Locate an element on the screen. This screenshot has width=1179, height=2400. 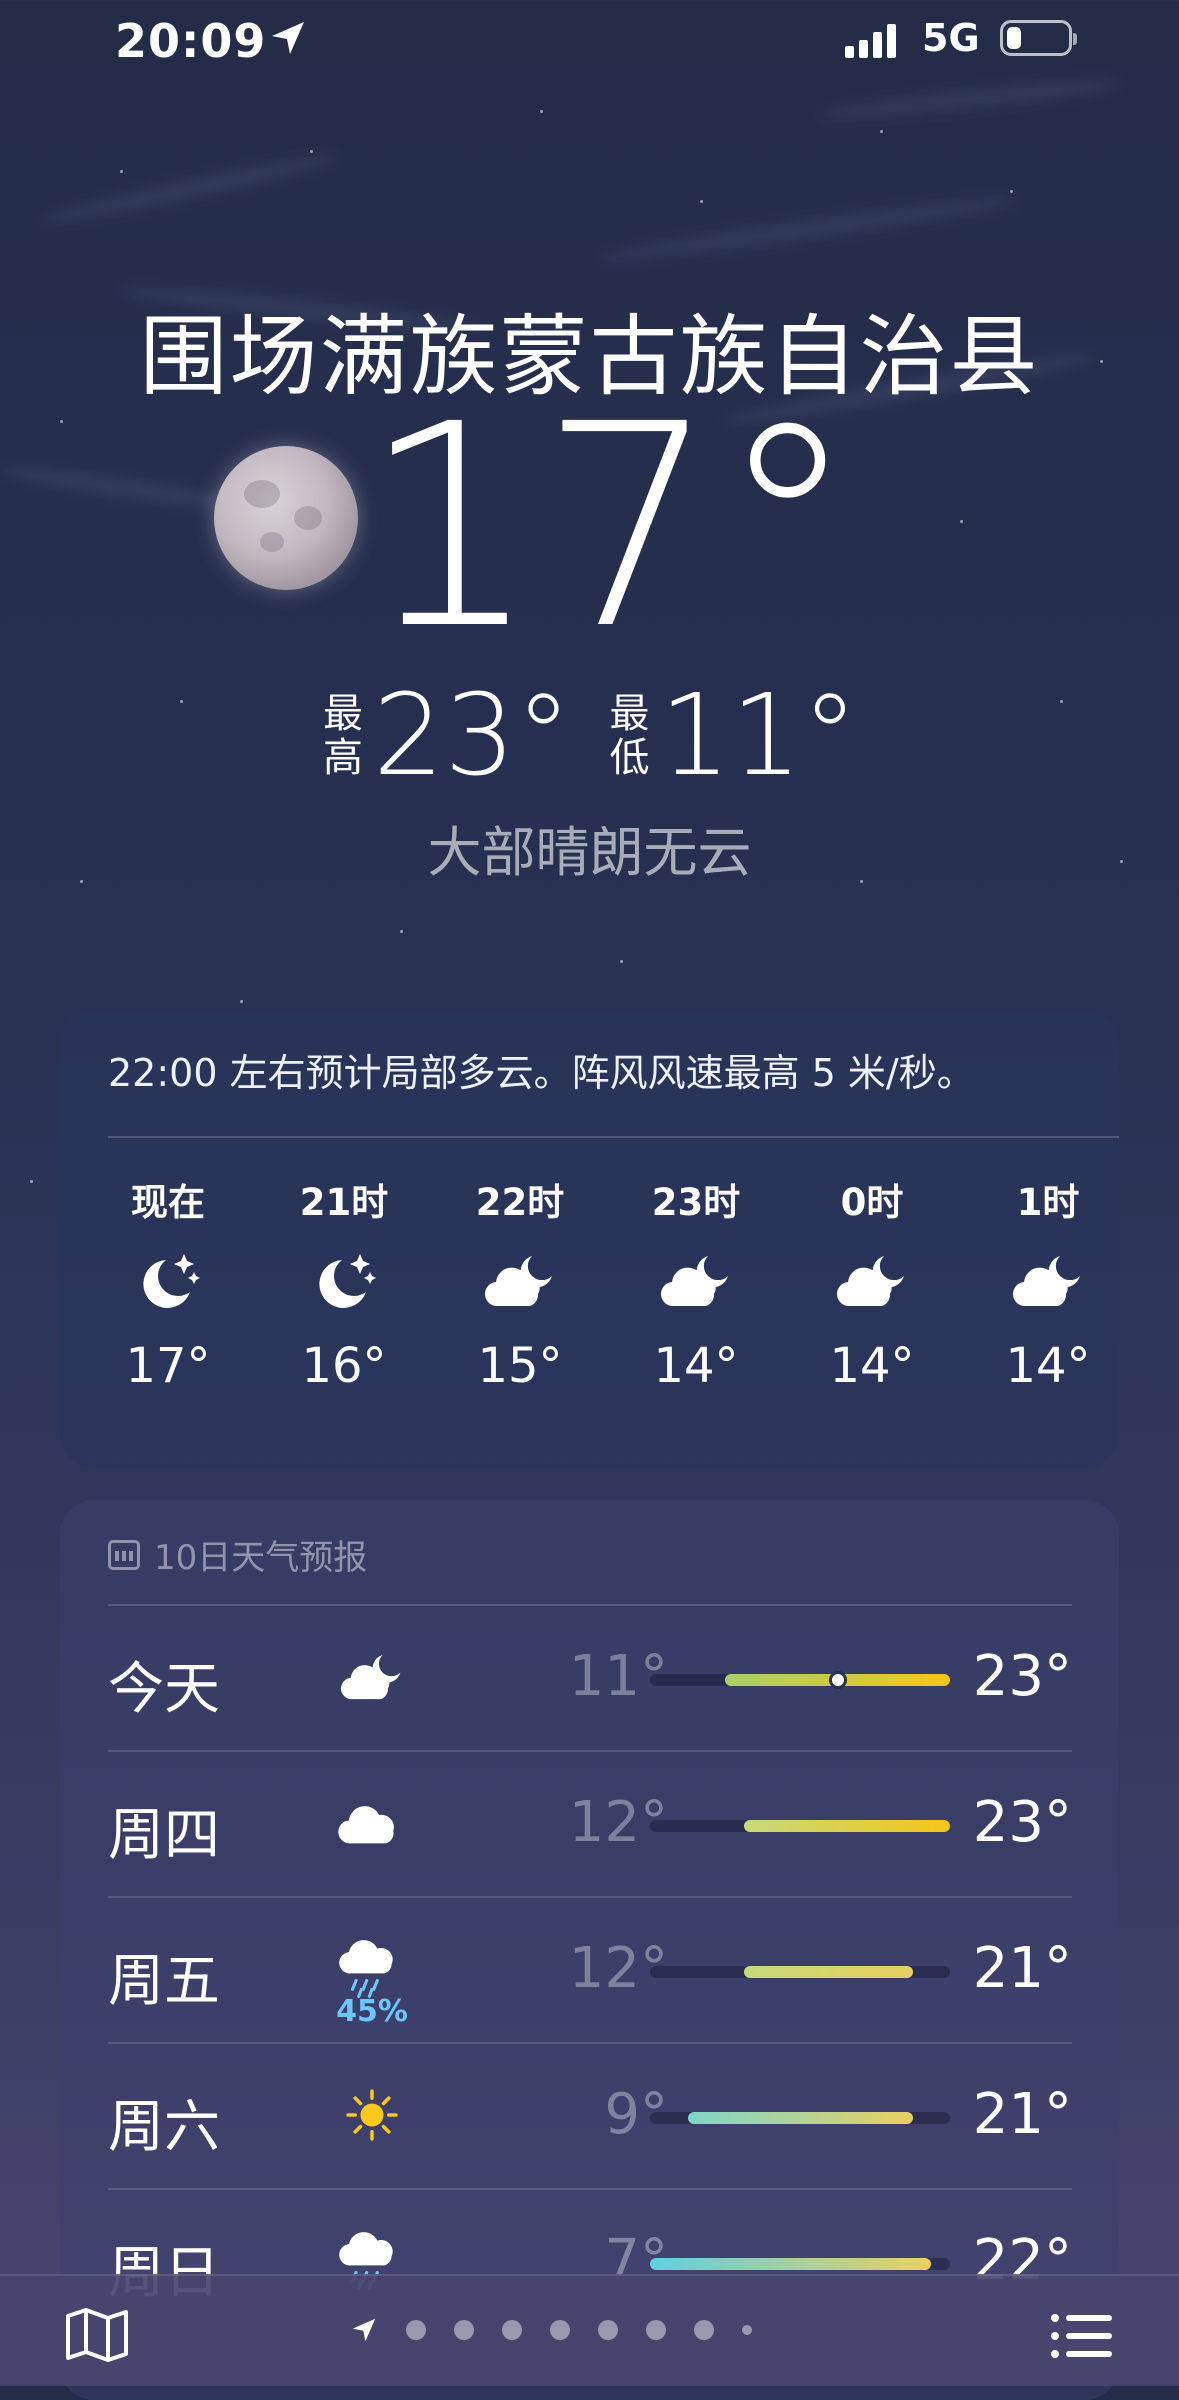
high-label: 最高 is located at coordinates (342, 736).